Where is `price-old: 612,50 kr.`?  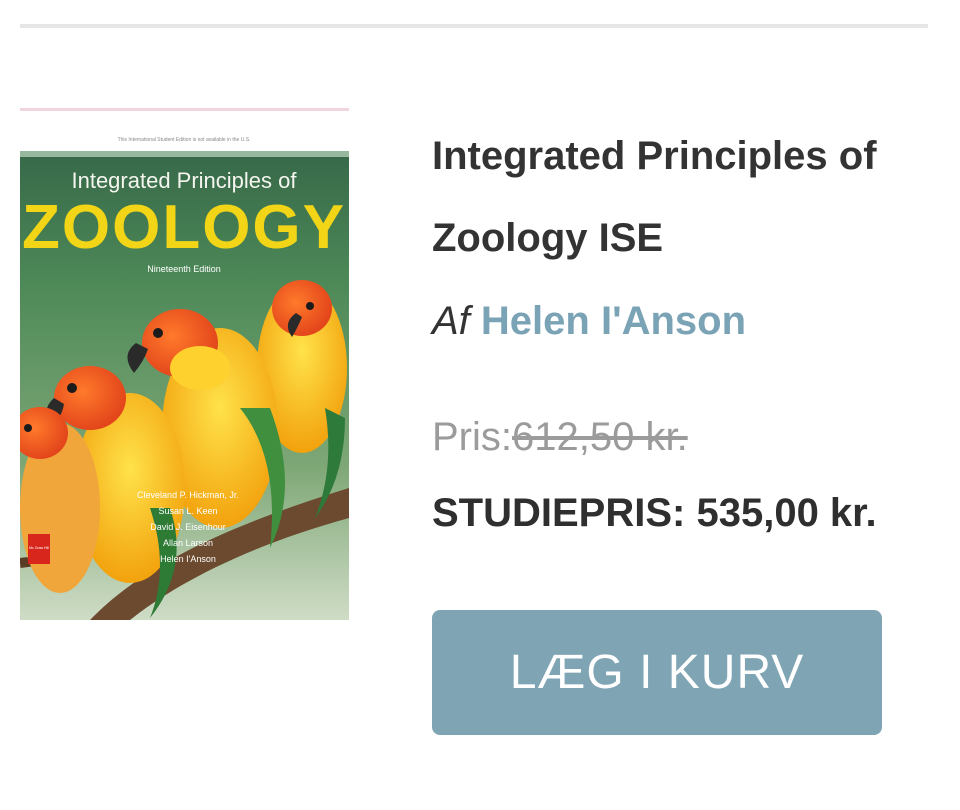 price-old: 612,50 kr. is located at coordinates (600, 437).